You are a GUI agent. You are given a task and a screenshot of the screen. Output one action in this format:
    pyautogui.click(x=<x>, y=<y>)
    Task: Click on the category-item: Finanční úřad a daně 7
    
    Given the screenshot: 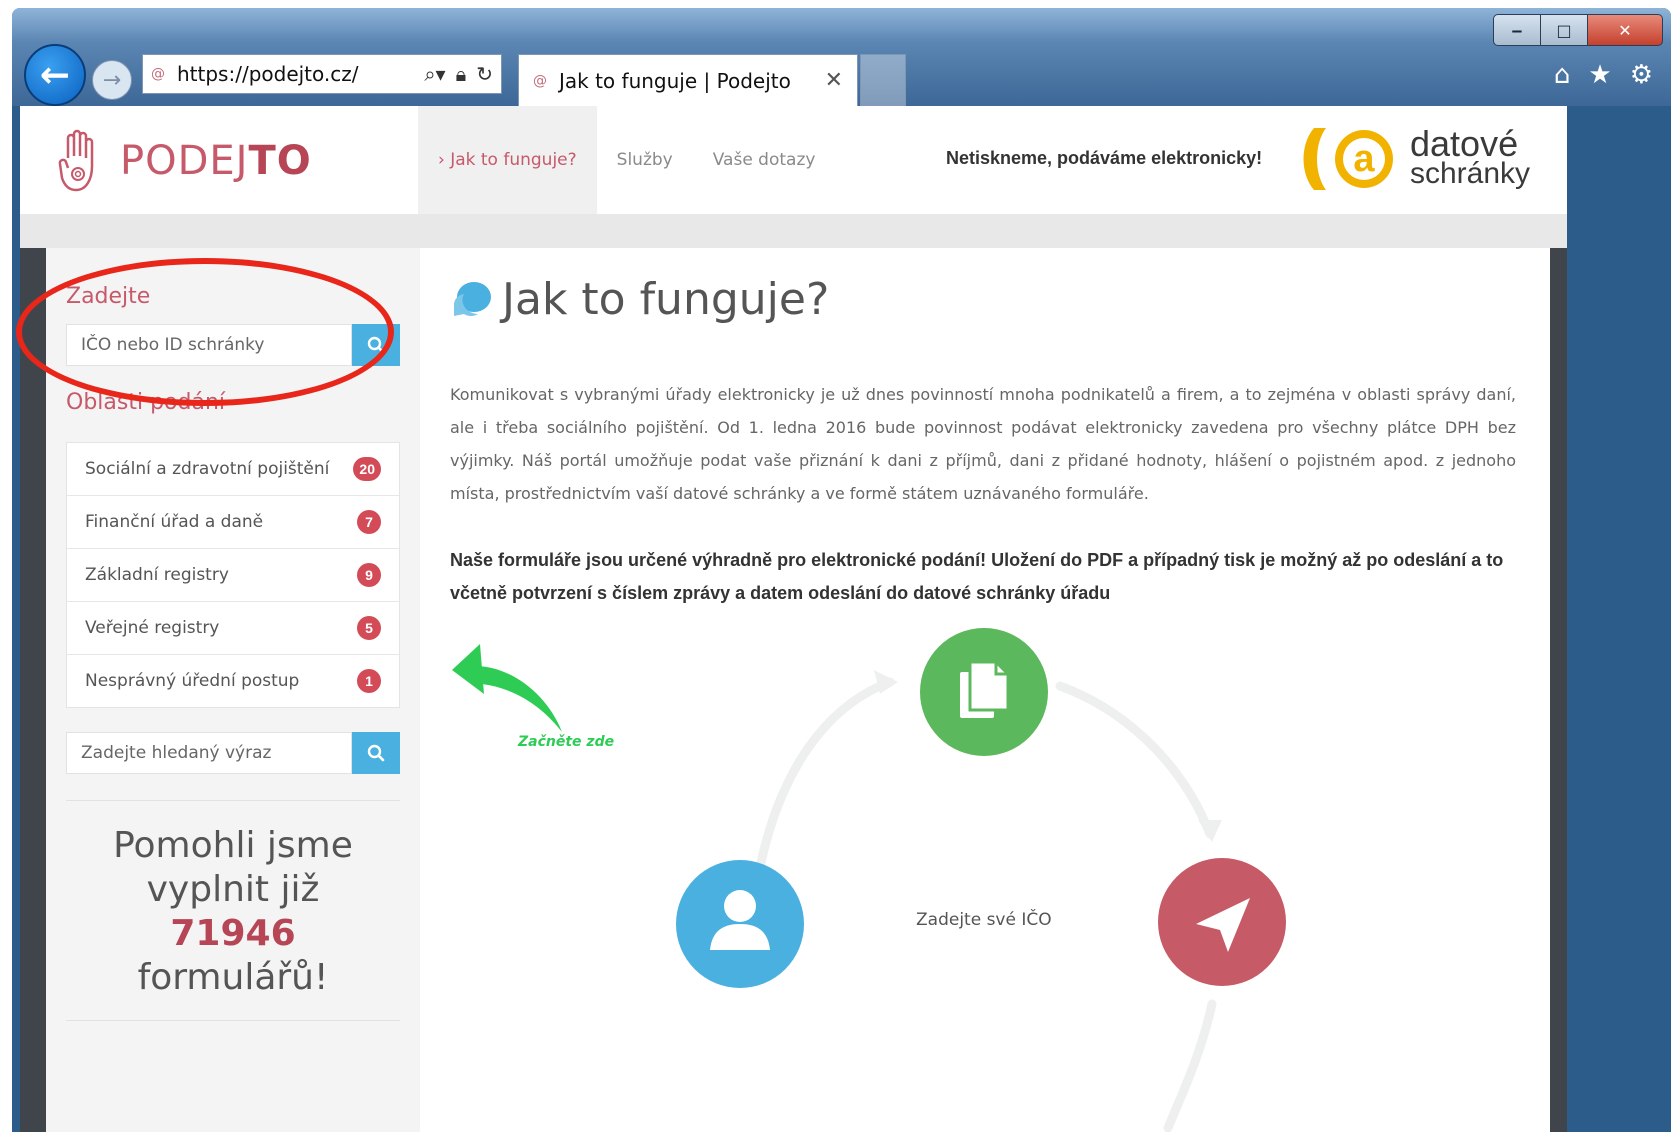 What is the action you would take?
    pyautogui.click(x=233, y=521)
    